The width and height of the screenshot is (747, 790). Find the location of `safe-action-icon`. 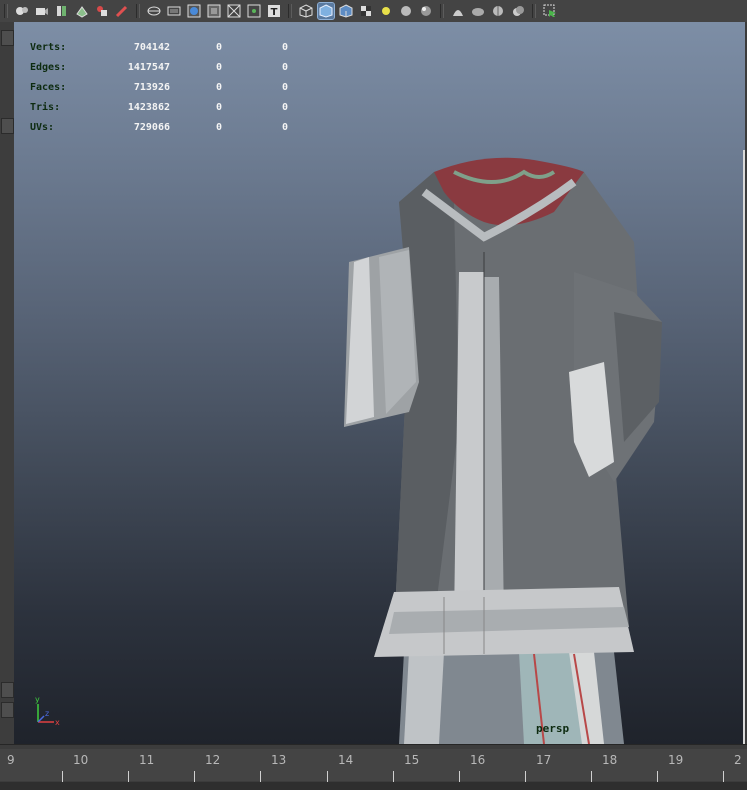

safe-action-icon is located at coordinates (214, 11).